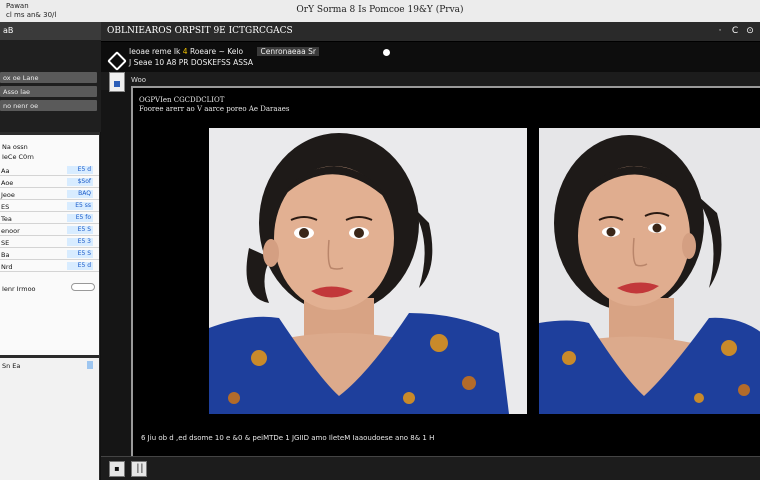 The width and height of the screenshot is (760, 480). I want to click on item-name: Ba, so click(5, 255).